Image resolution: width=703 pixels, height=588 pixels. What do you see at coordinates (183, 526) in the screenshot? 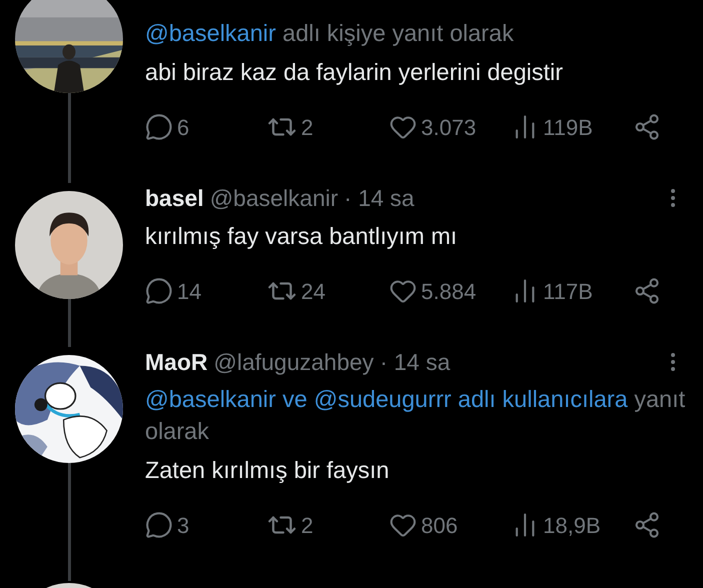
I see `reply-count: 3` at bounding box center [183, 526].